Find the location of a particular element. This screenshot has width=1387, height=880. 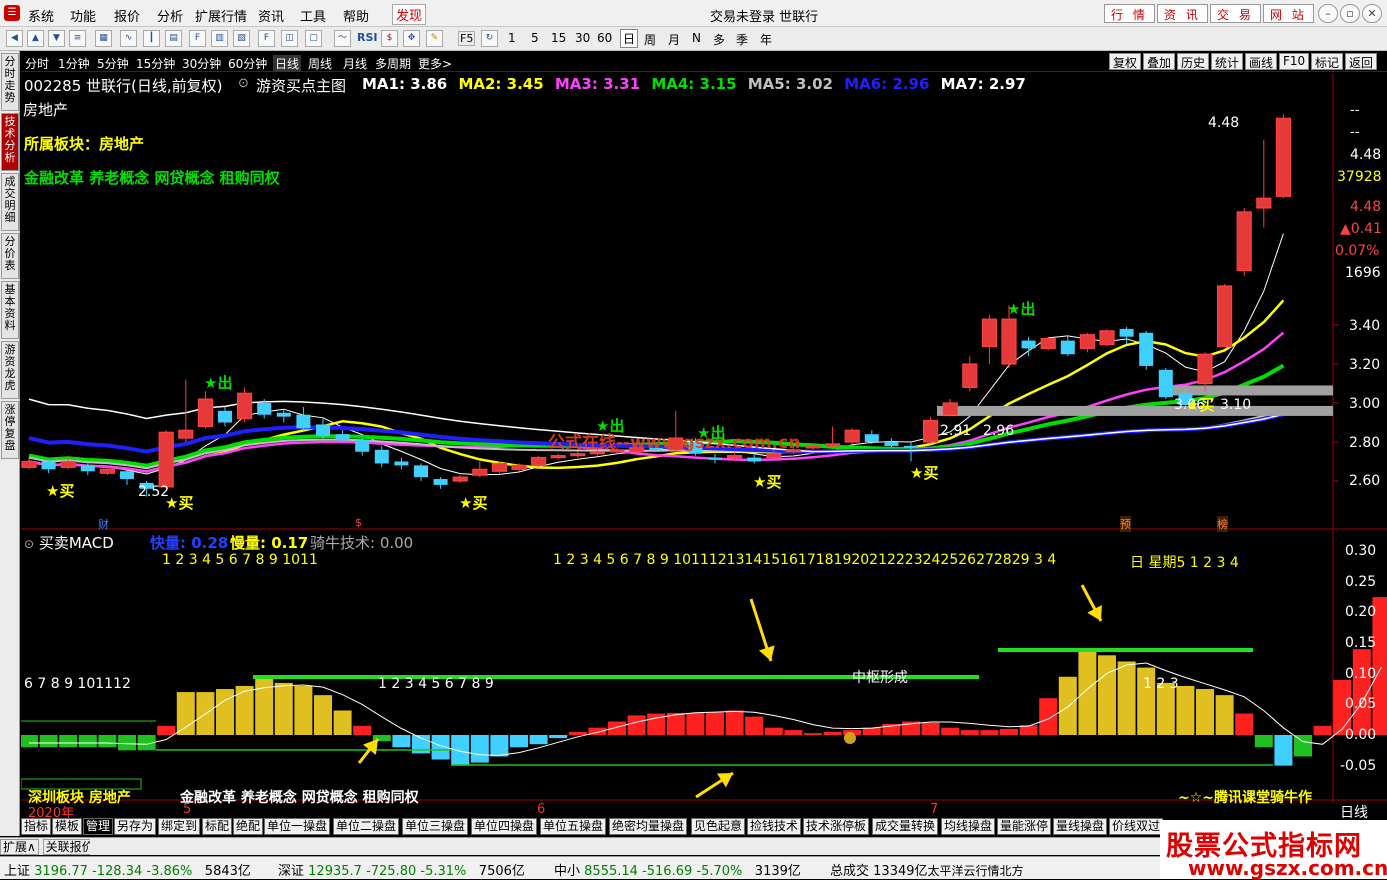

period-month: 月 is located at coordinates (674, 39).